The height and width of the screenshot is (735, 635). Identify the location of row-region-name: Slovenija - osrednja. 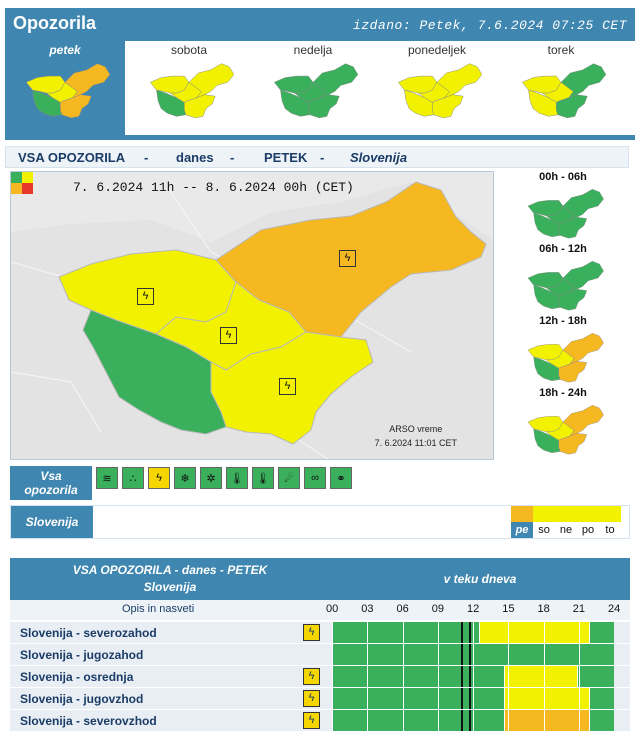
(77, 677).